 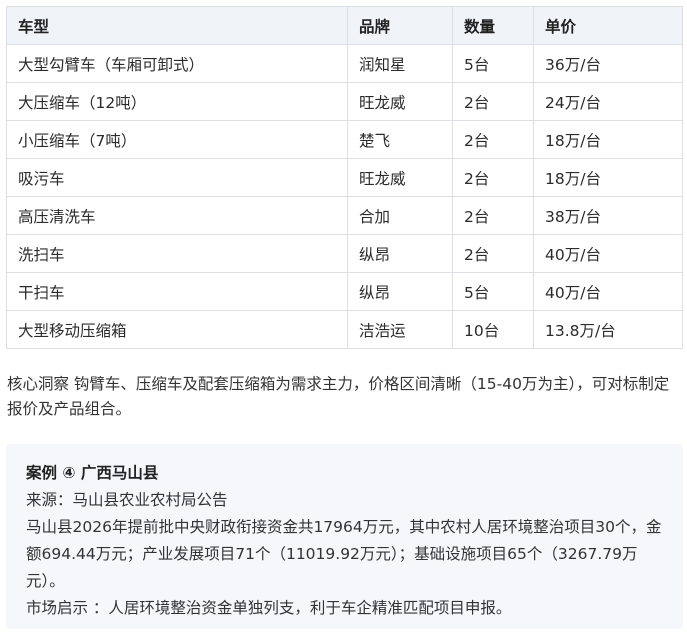 I want to click on table-row: 大压缩车（12吨） 旺龙威 2台 24万/台, so click(x=344, y=101).